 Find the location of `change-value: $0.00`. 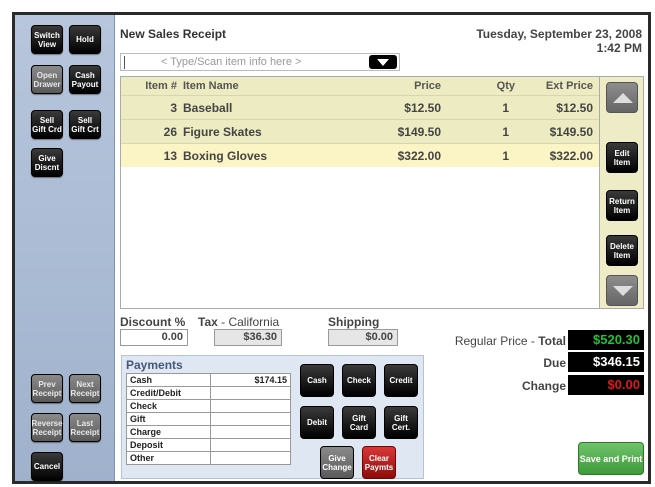

change-value: $0.00 is located at coordinates (606, 385).